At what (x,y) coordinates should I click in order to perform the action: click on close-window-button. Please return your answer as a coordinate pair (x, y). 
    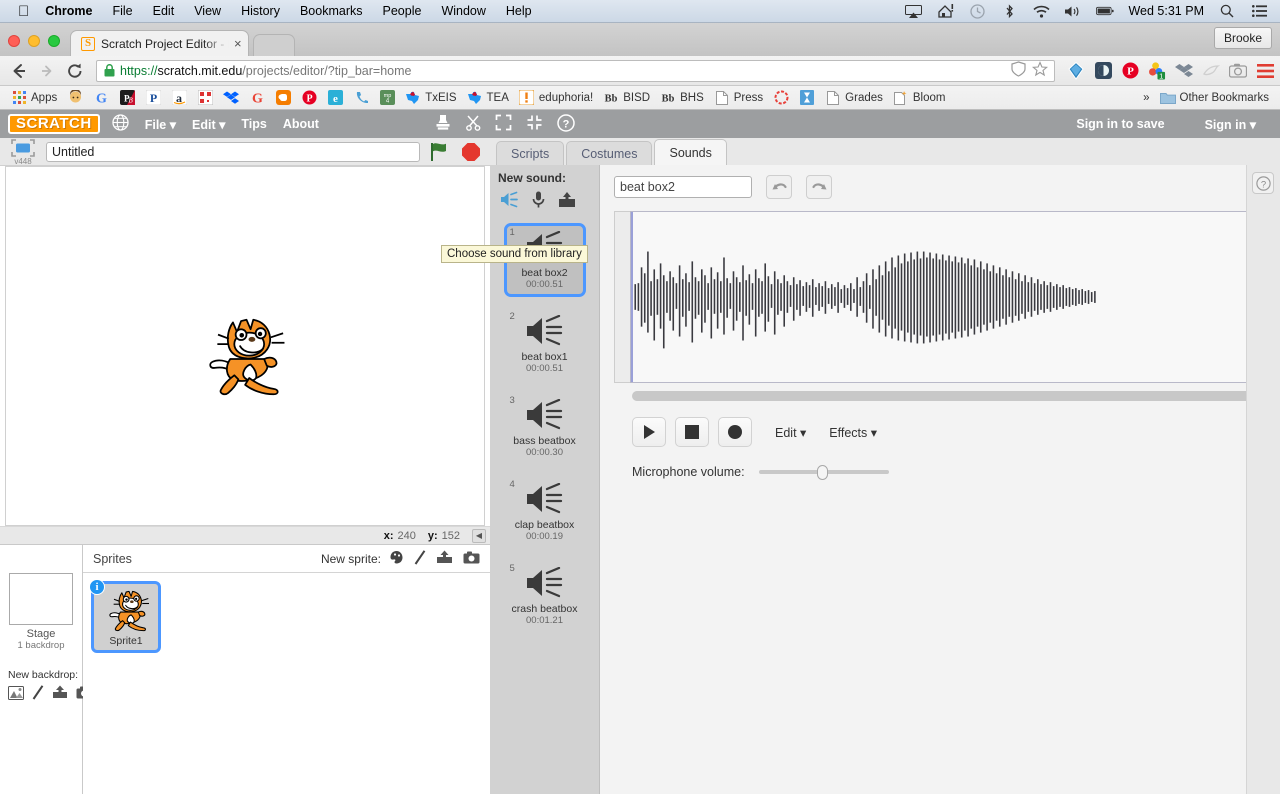
    Looking at the image, I should click on (14, 41).